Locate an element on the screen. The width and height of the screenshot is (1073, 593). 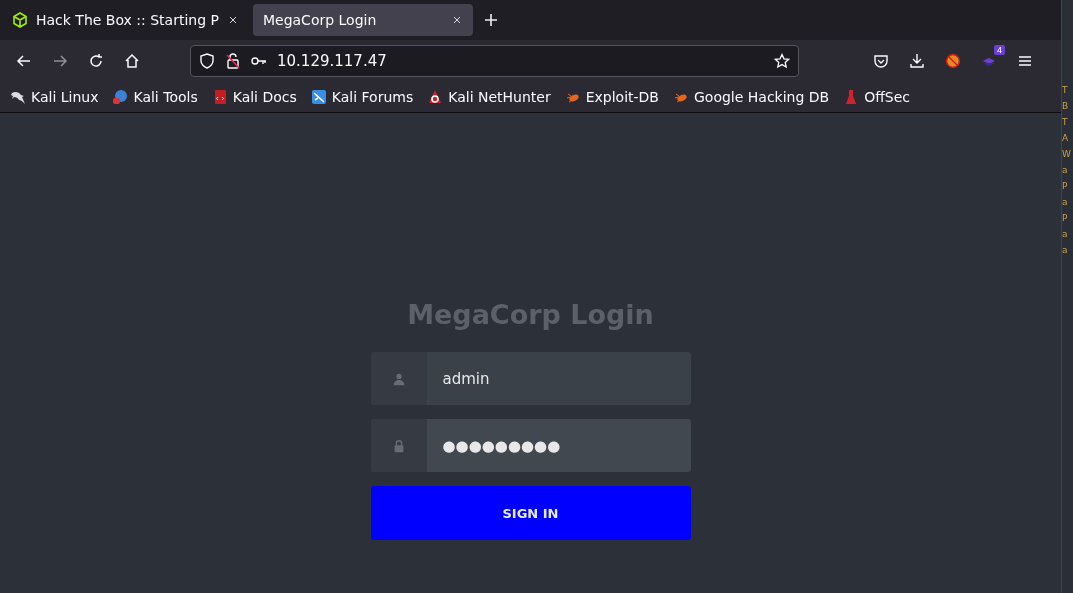
forward-icon is located at coordinates (60, 61).